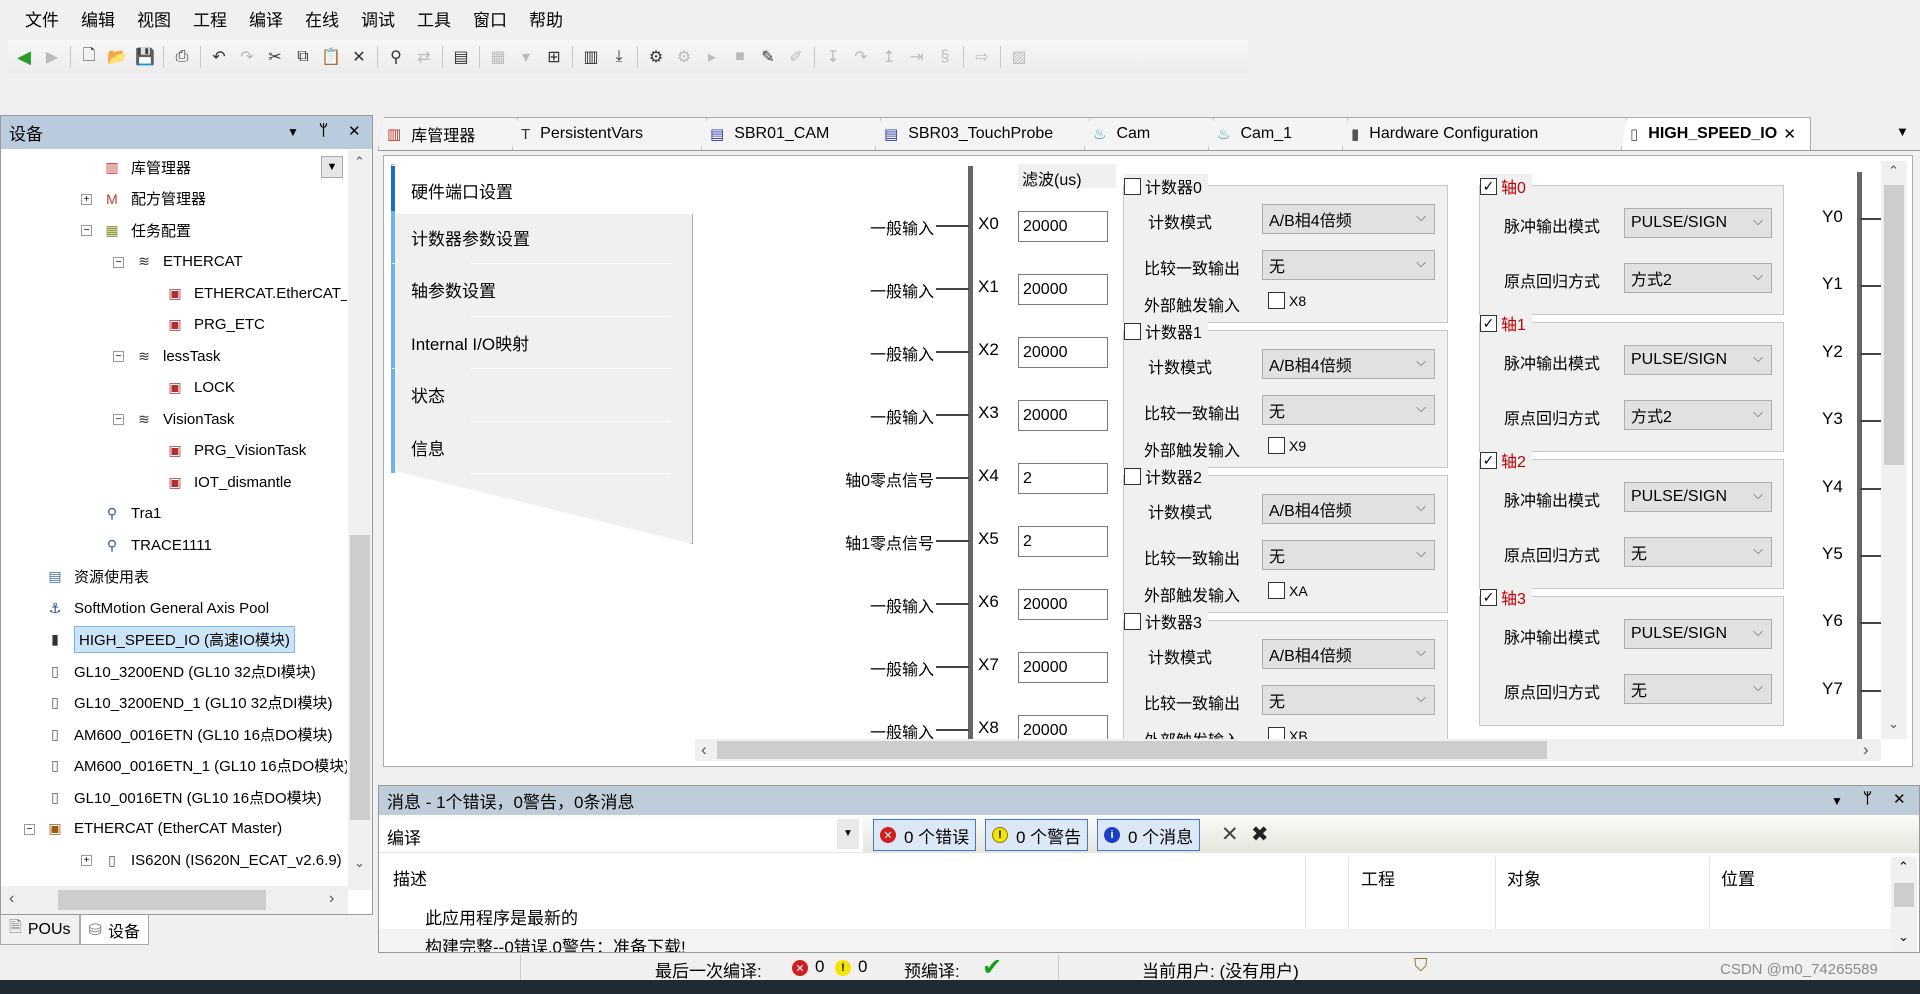 The image size is (1920, 994). What do you see at coordinates (396, 57) in the screenshot?
I see `find-icon: ⚲` at bounding box center [396, 57].